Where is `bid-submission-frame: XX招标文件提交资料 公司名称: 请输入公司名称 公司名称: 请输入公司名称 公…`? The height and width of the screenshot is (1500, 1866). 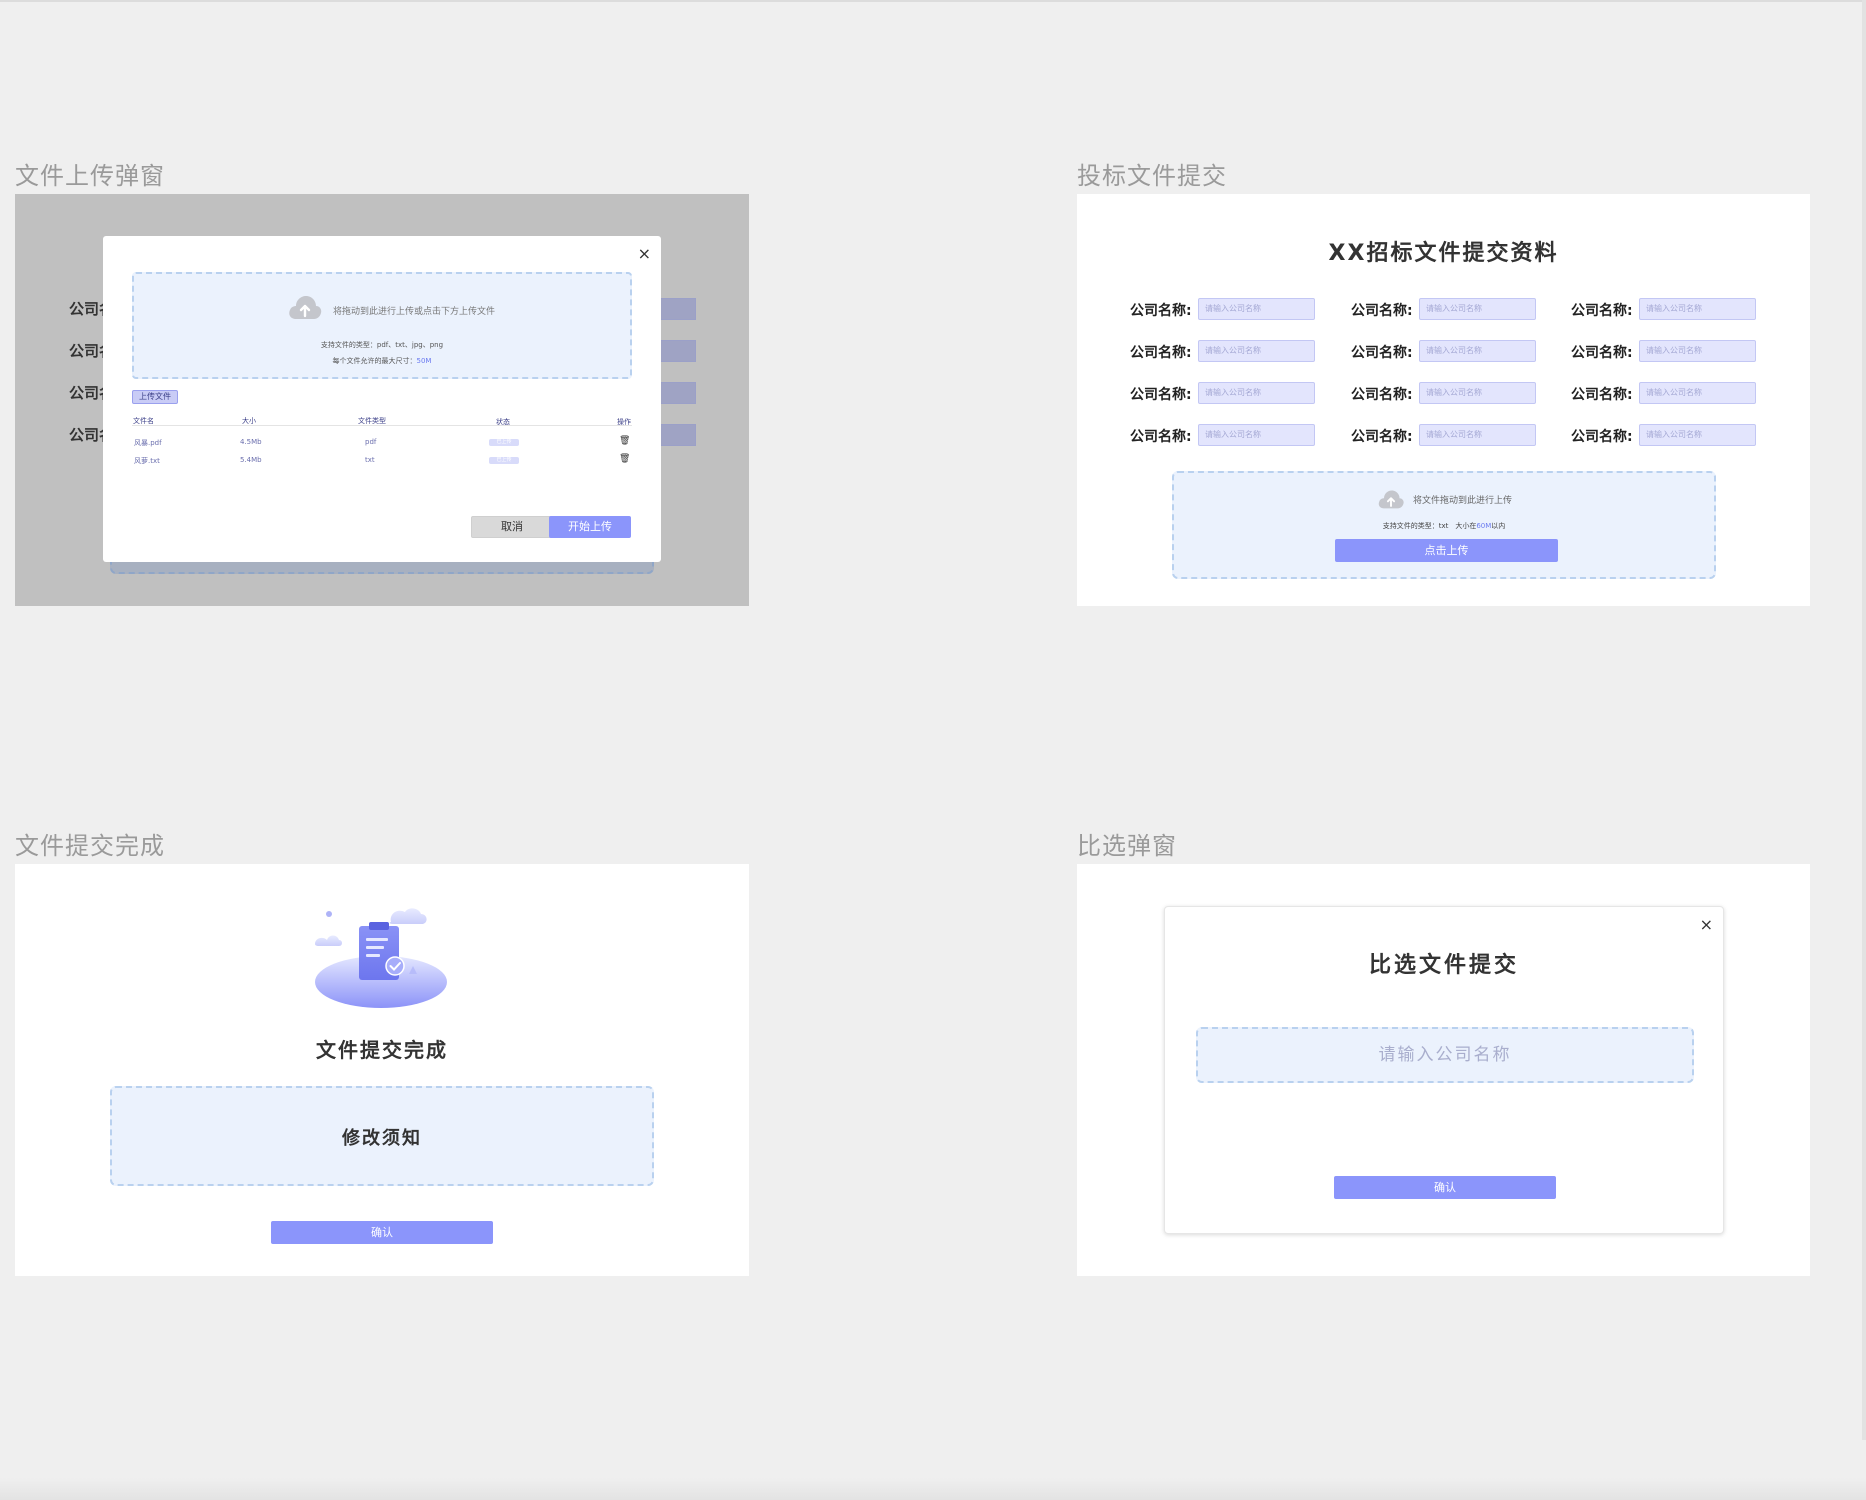
bid-submission-frame: XX招标文件提交资料 公司名称: 请输入公司名称 公司名称: 请输入公司名称 公… is located at coordinates (1443, 400).